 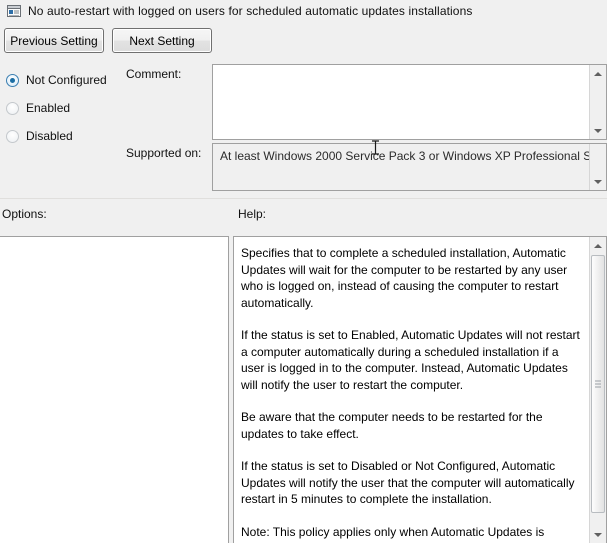 What do you see at coordinates (597, 167) in the screenshot?
I see `supported-on-scrollbar` at bounding box center [597, 167].